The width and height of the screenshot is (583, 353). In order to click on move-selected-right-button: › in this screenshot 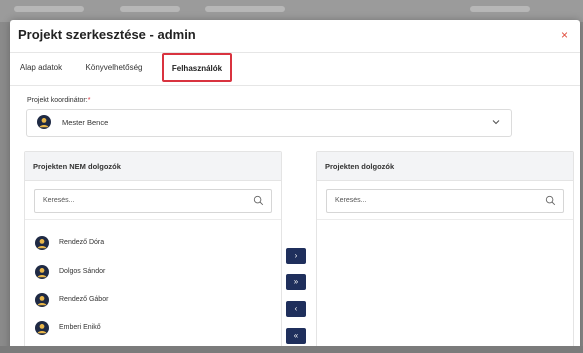, I will do `click(296, 256)`.